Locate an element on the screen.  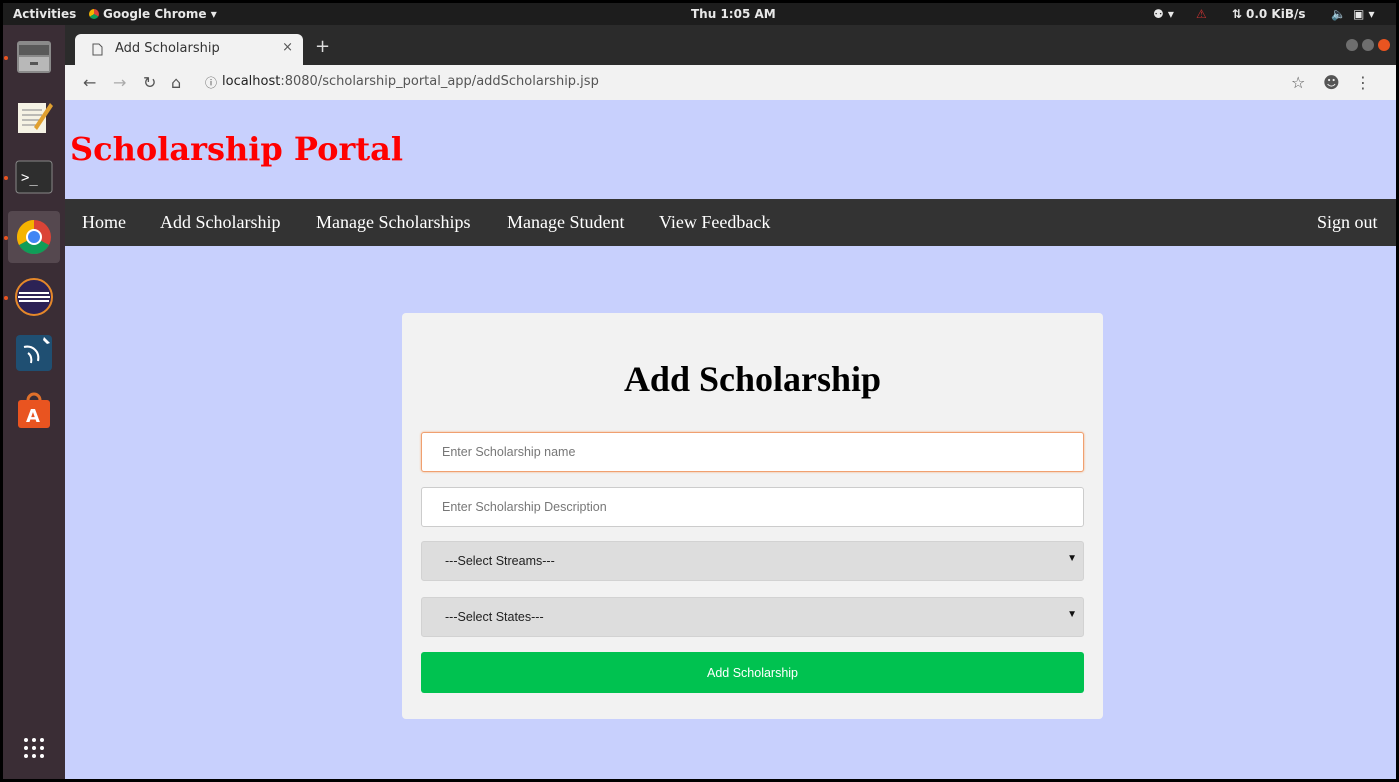
info-icon: ⓘ is located at coordinates (211, 82).